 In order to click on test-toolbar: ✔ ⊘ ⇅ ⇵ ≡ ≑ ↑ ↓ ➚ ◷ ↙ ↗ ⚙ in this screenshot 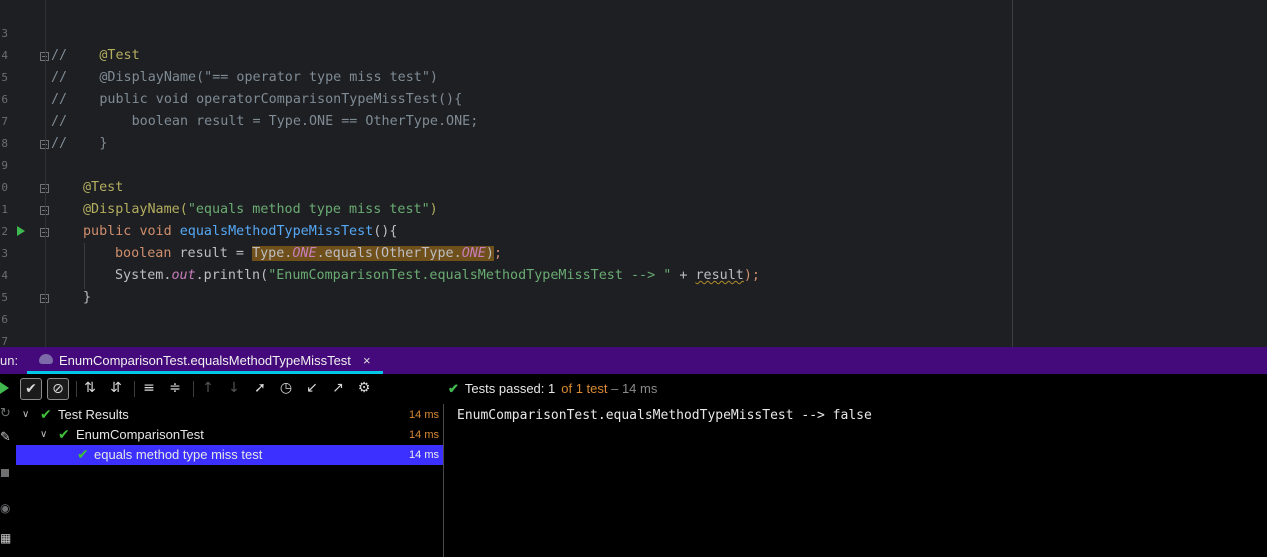, I will do `click(229, 389)`.